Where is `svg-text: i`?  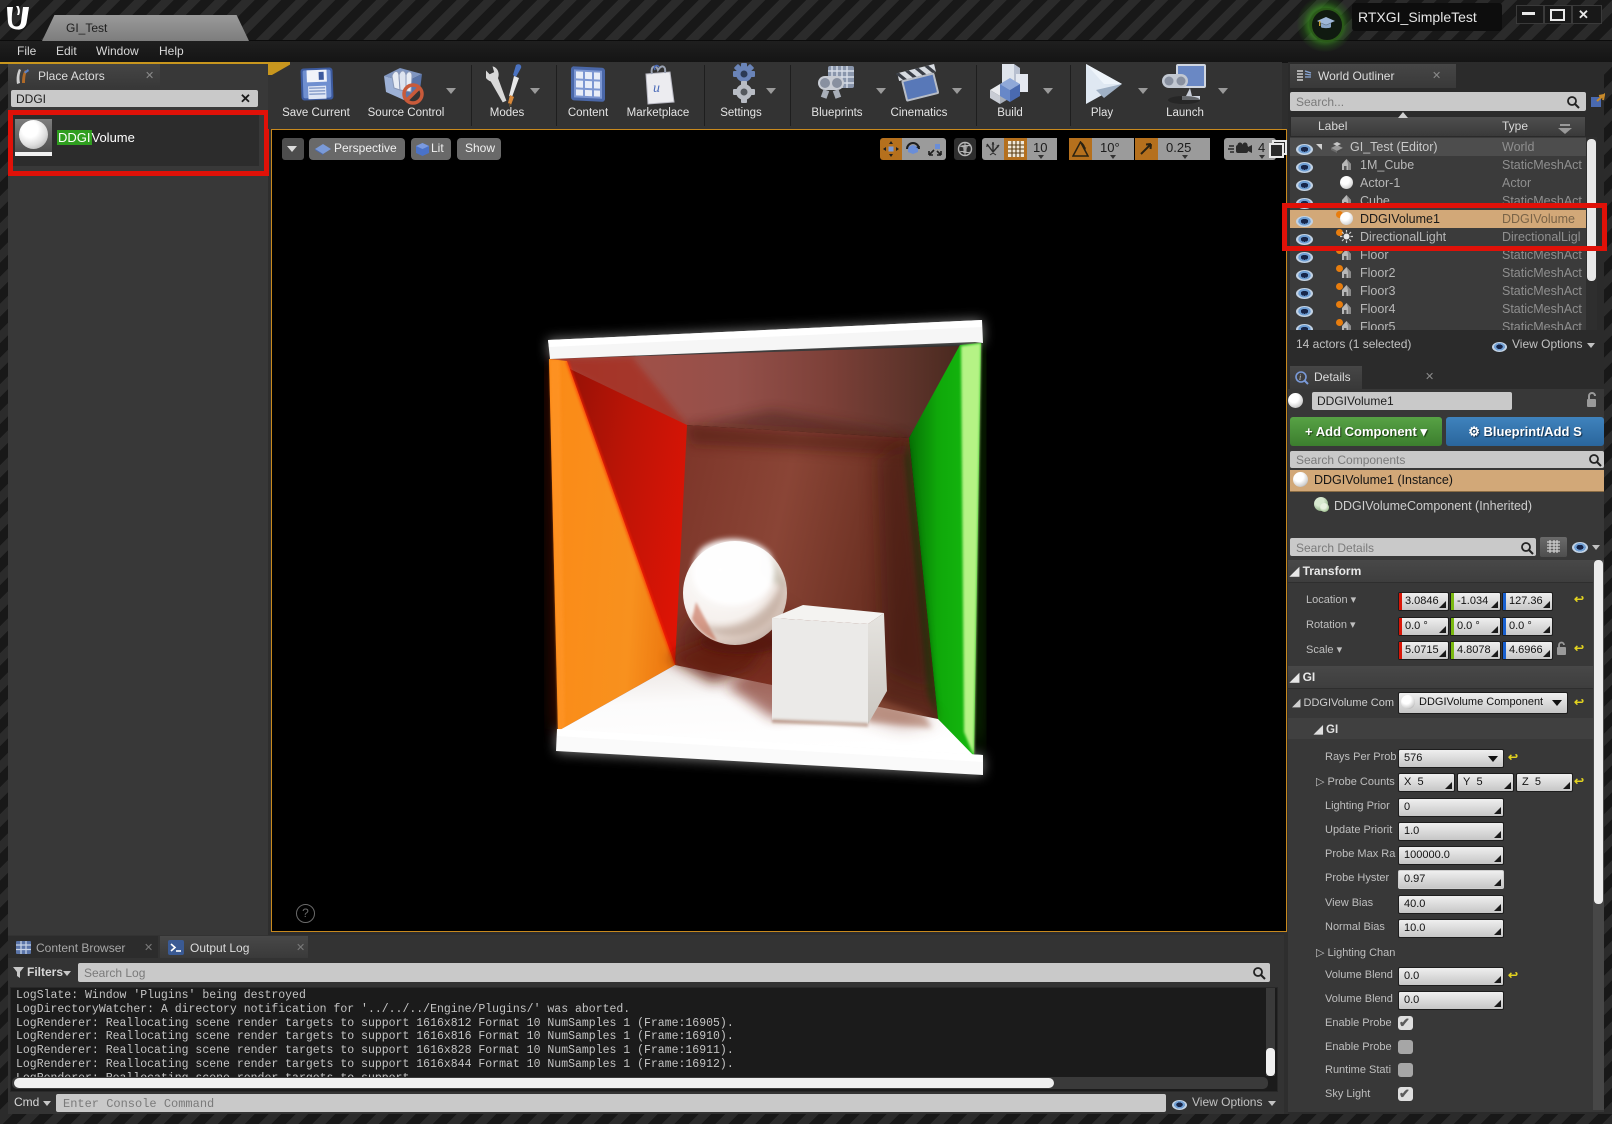
svg-text: i is located at coordinates (1300, 377).